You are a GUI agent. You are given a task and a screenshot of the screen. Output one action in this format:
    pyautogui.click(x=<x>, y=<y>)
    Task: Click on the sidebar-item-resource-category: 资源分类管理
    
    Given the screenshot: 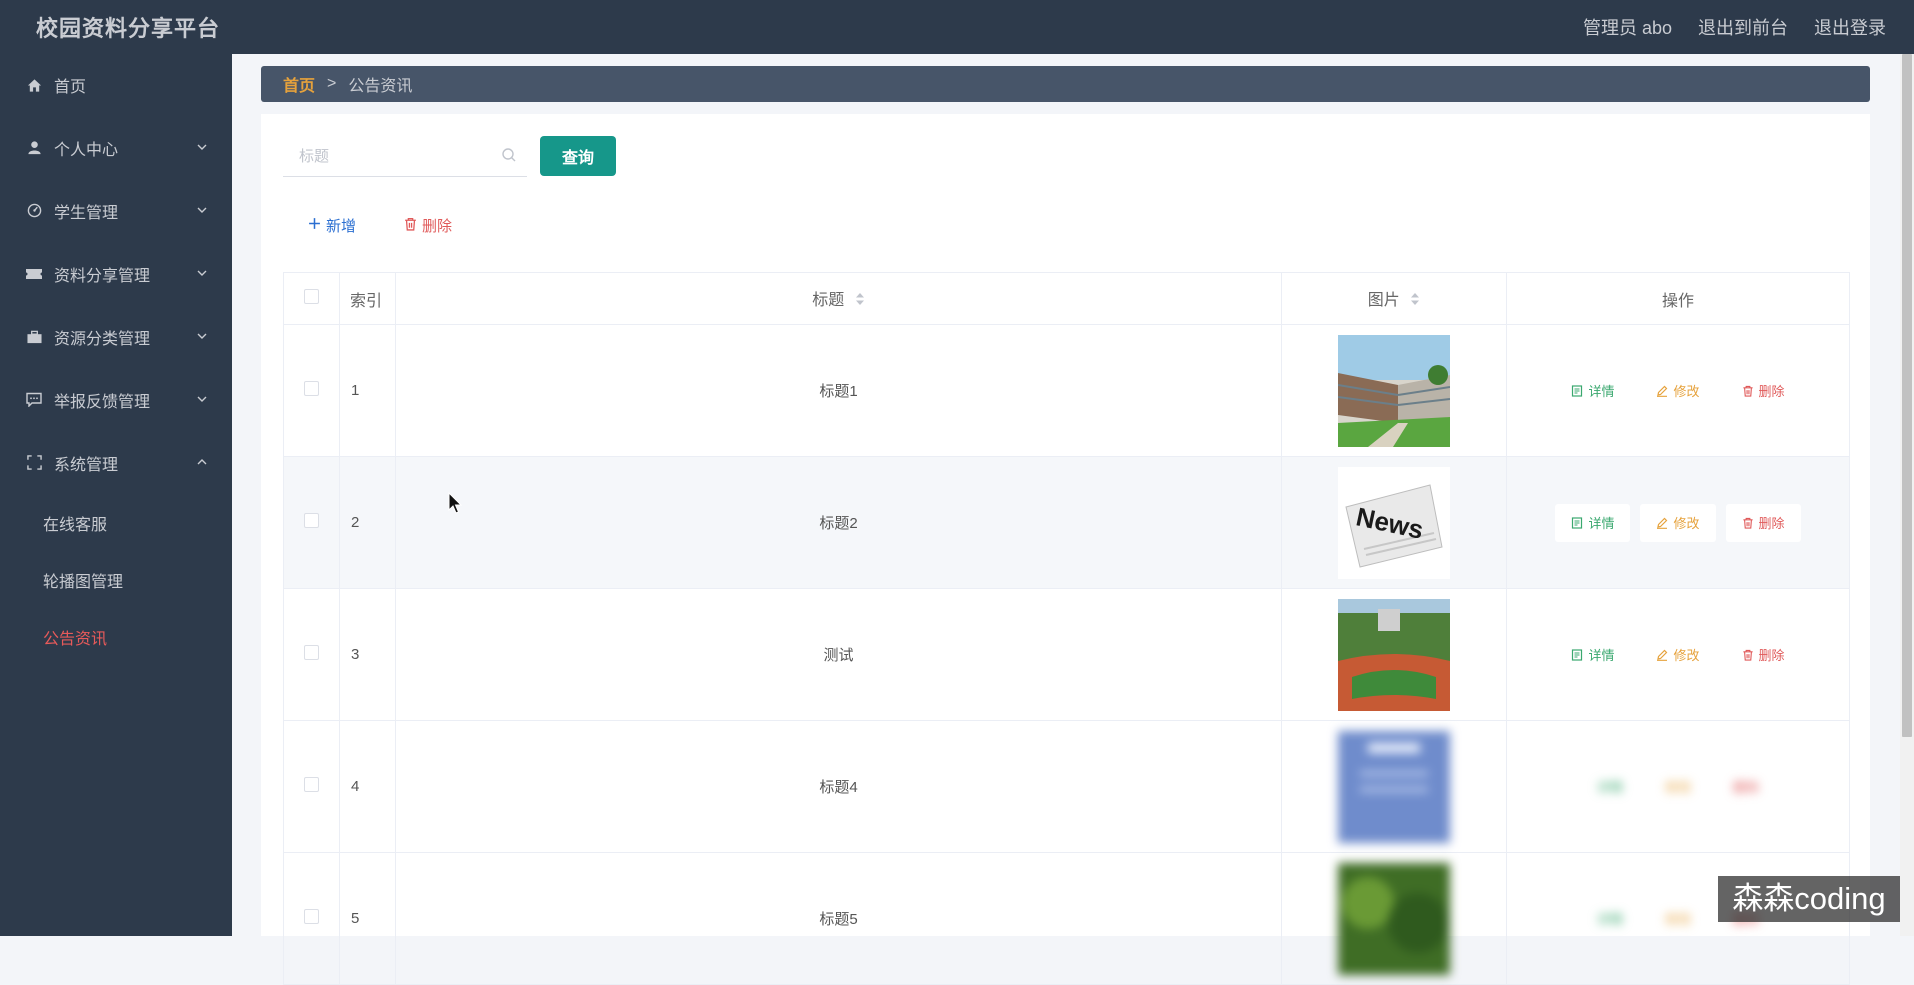 What is the action you would take?
    pyautogui.click(x=116, y=336)
    